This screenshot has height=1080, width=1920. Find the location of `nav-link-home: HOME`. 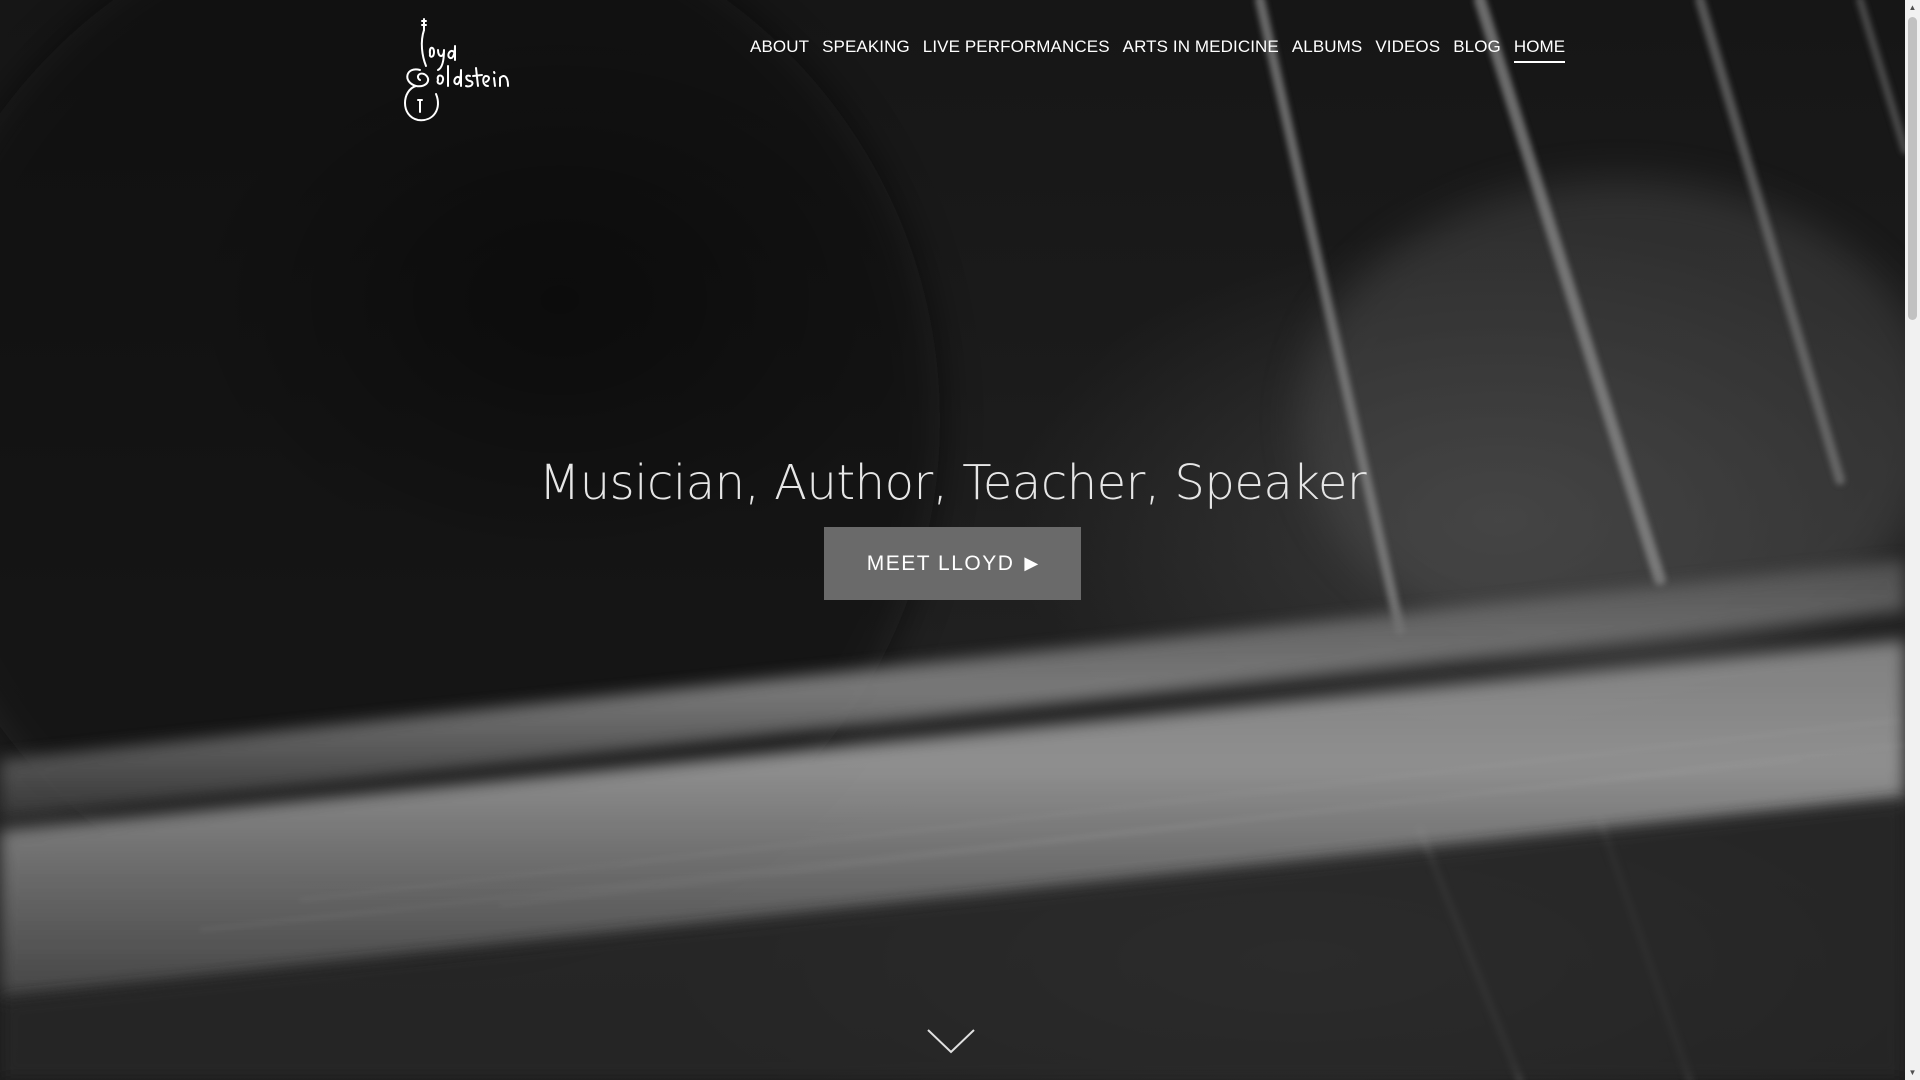

nav-link-home: HOME is located at coordinates (1539, 49).